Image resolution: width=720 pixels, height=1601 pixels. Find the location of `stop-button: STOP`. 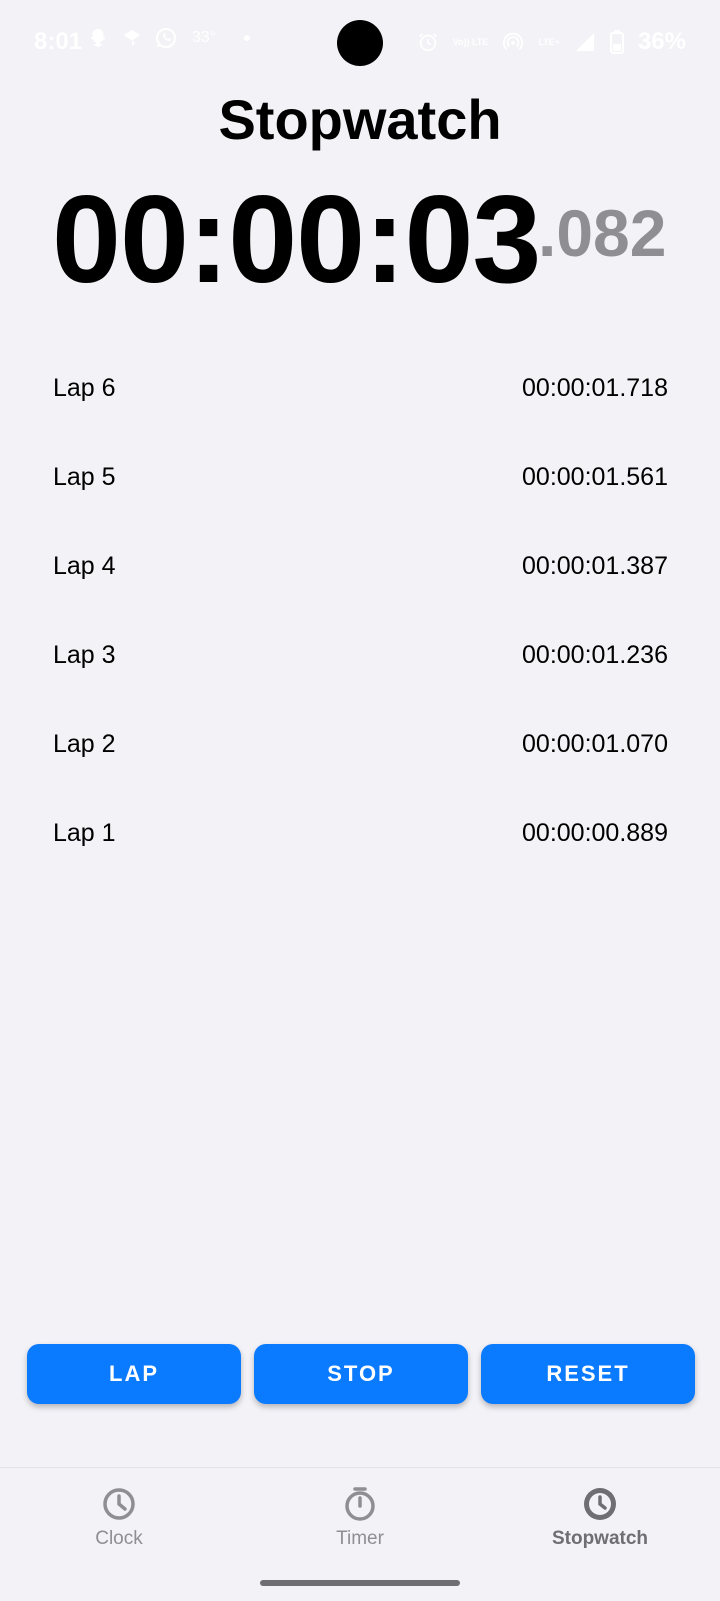

stop-button: STOP is located at coordinates (361, 1374).